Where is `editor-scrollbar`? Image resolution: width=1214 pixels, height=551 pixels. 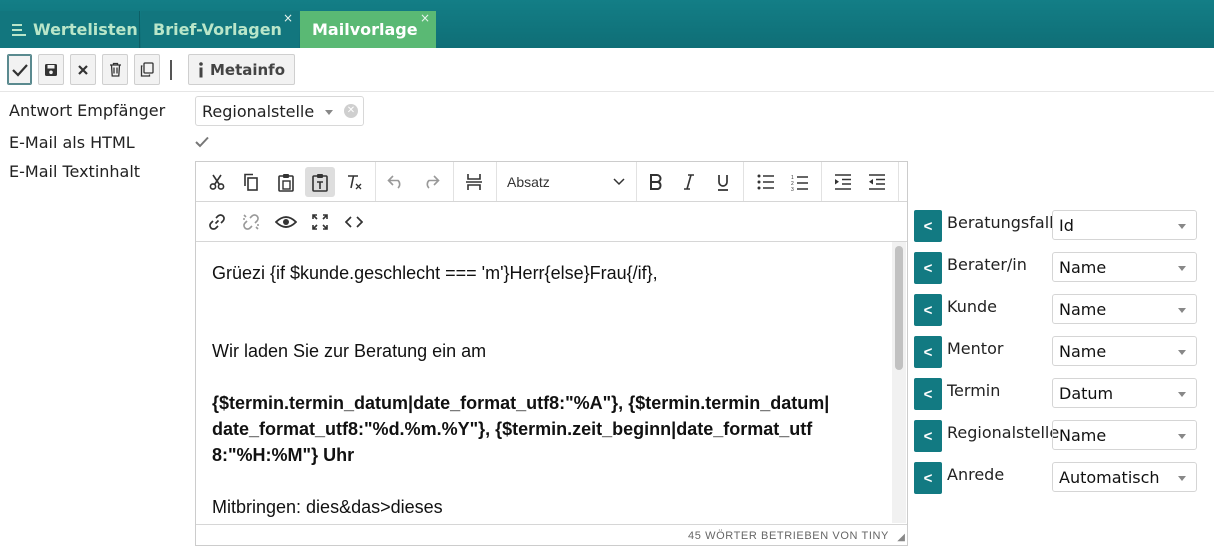
editor-scrollbar is located at coordinates (899, 382).